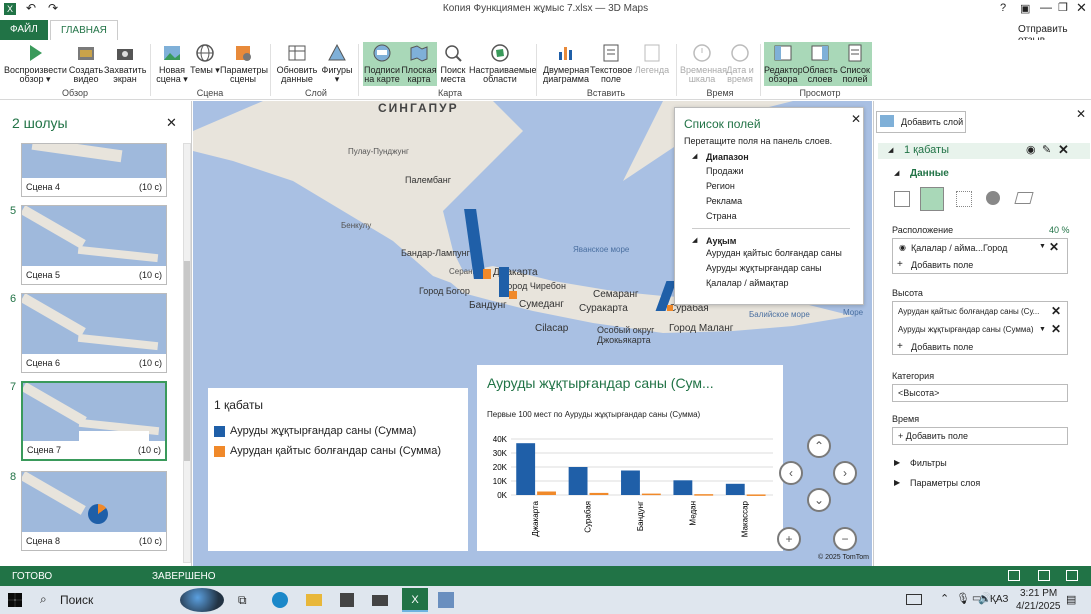 The width and height of the screenshot is (1091, 614). I want to click on rotate-right-icon: ›, so click(845, 473).